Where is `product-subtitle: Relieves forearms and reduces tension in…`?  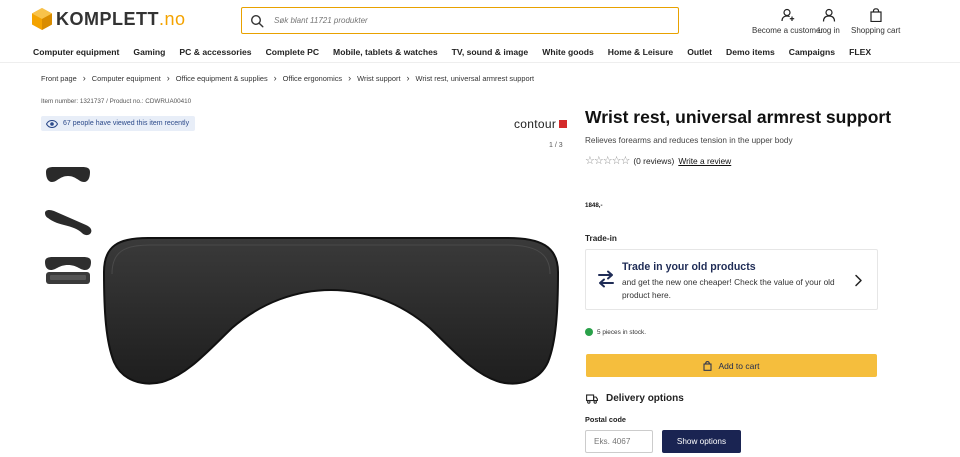
product-subtitle: Relieves forearms and reduces tension in… is located at coordinates (689, 140).